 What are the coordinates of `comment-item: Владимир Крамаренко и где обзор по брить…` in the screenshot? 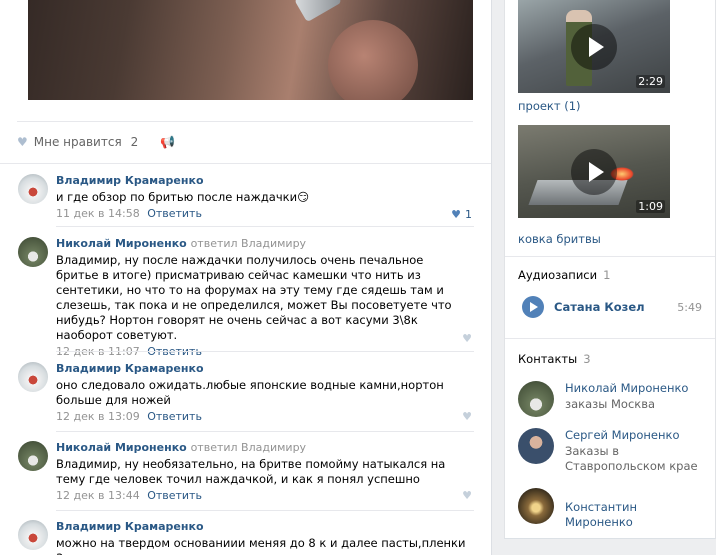 It's located at (246, 200).